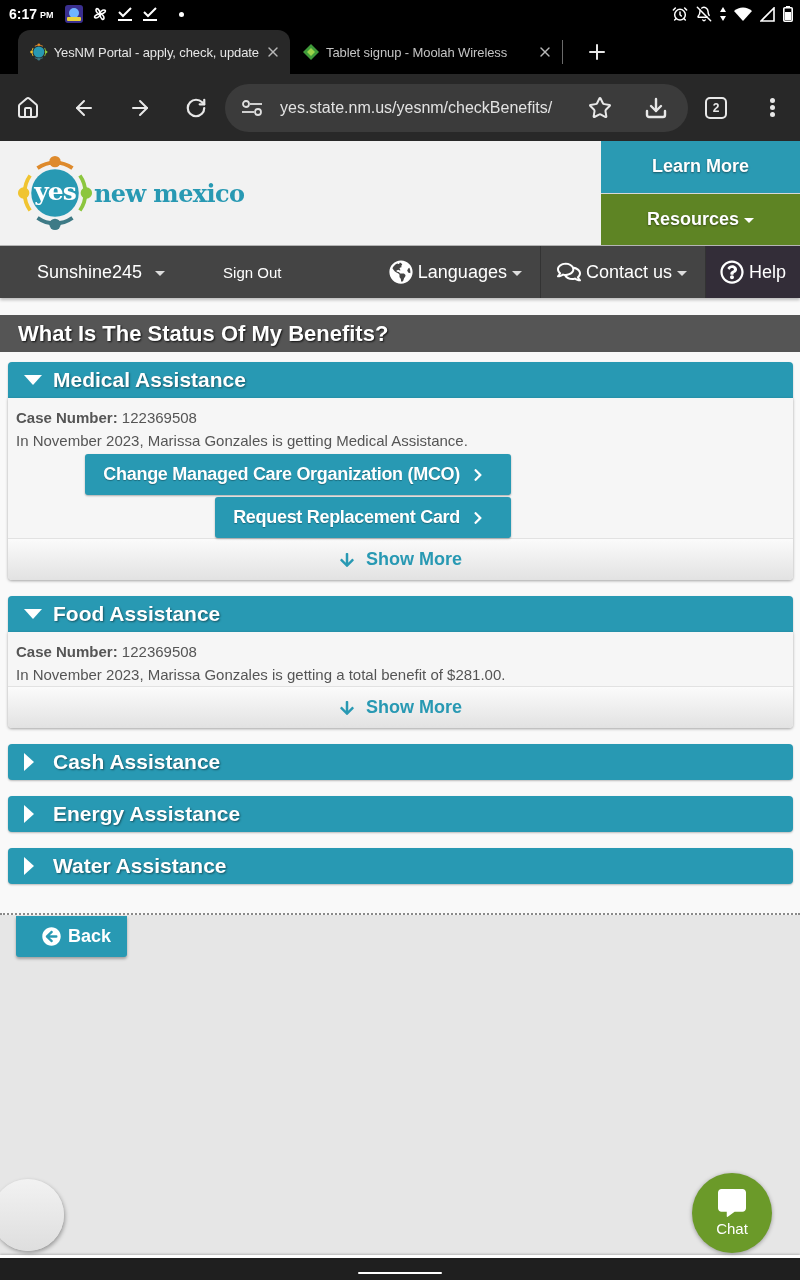 This screenshot has width=800, height=1280. I want to click on tune-icon, so click(252, 107).